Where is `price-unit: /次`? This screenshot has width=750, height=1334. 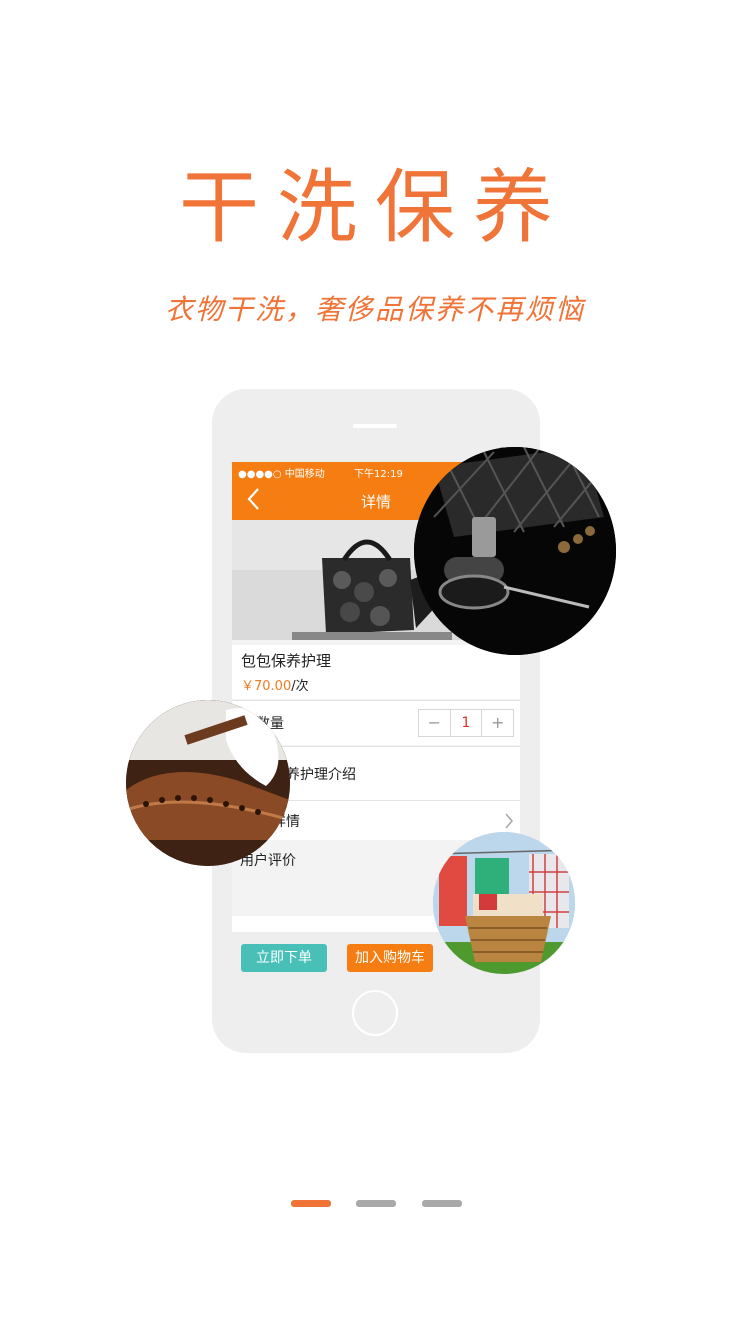 price-unit: /次 is located at coordinates (300, 686).